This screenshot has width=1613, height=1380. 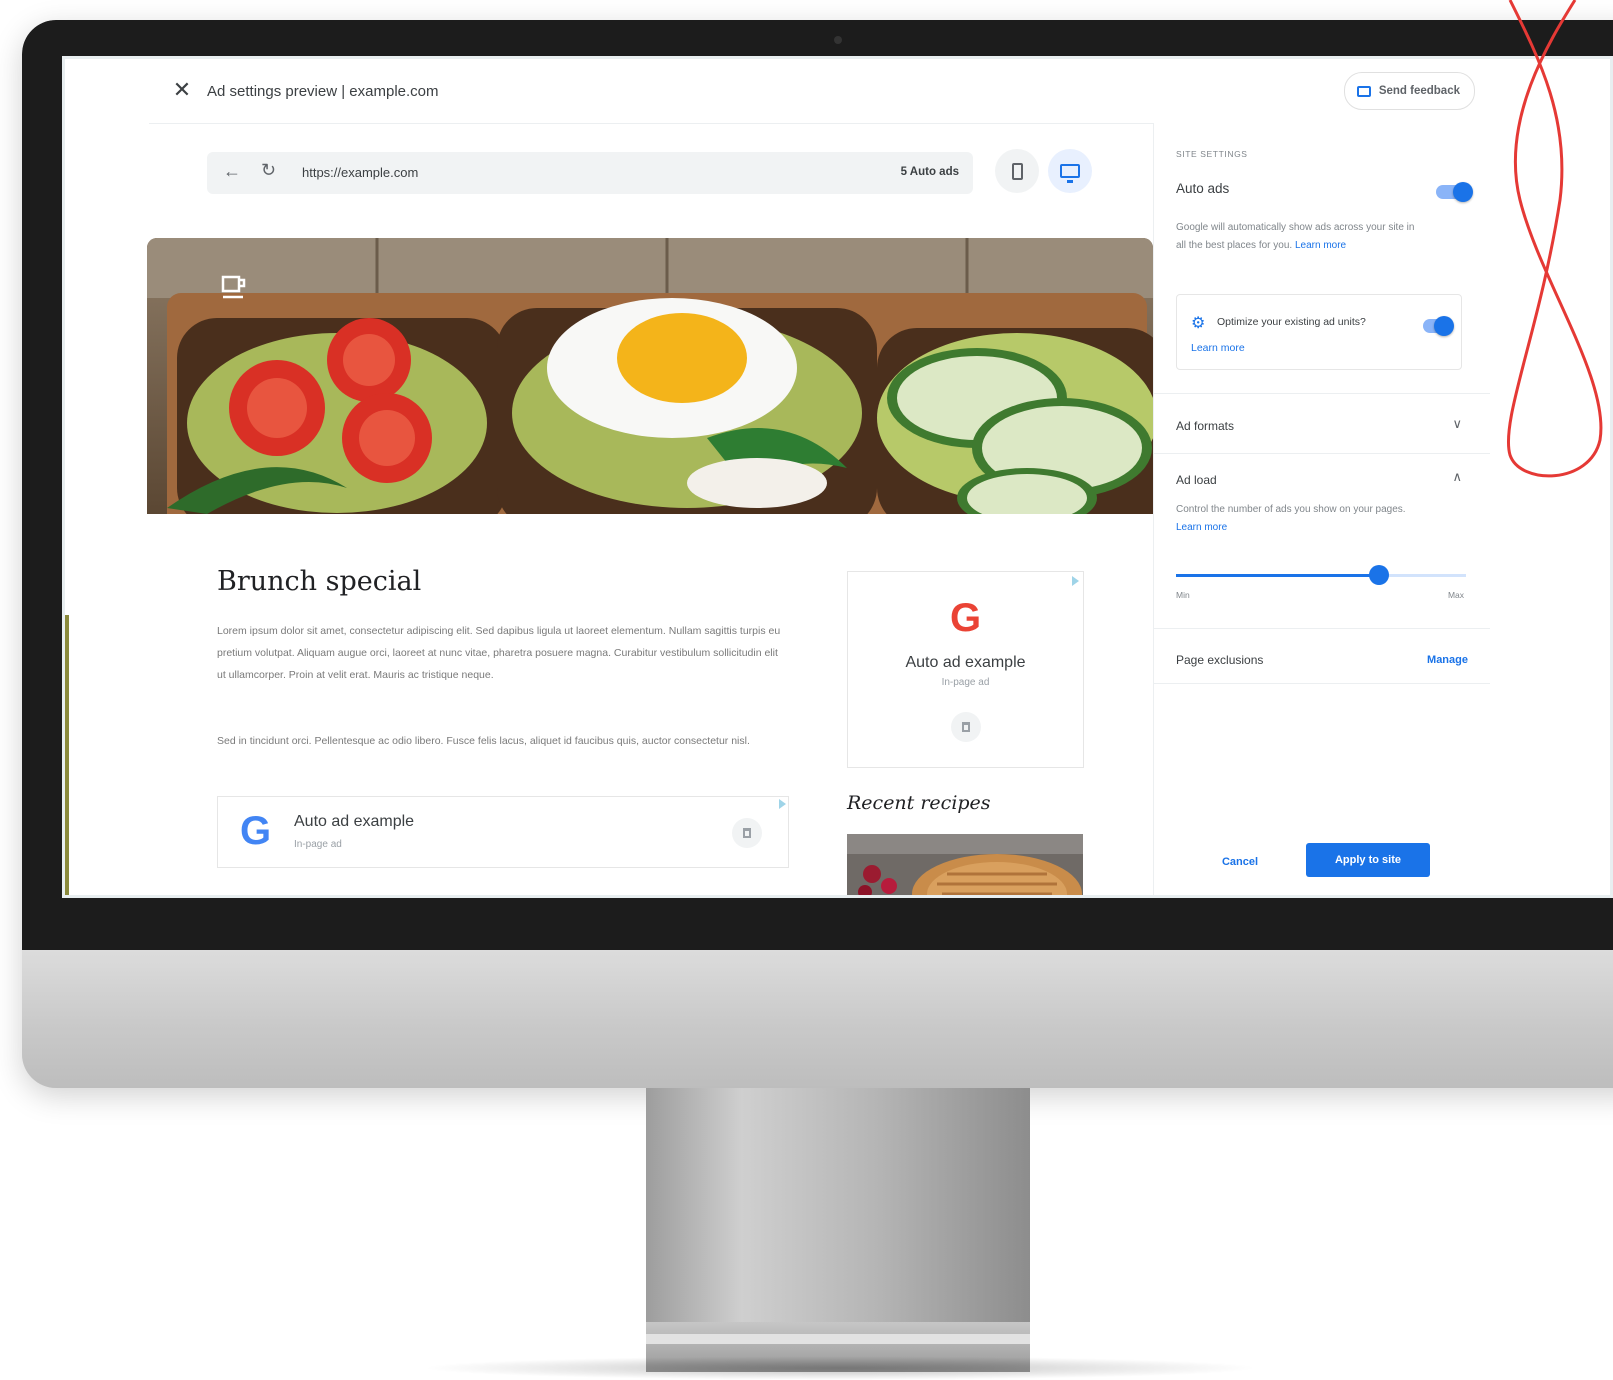 I want to click on optimize-learn-more-link: Learn more, so click(x=1218, y=348).